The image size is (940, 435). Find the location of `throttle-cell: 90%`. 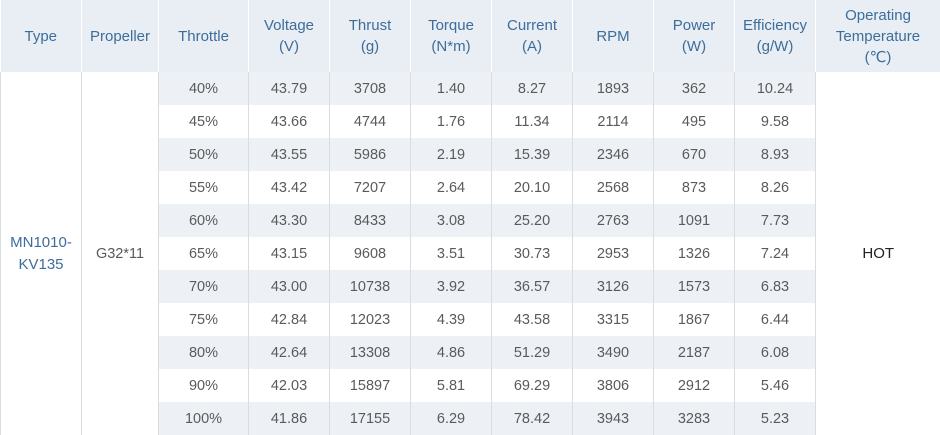

throttle-cell: 90% is located at coordinates (203, 385).